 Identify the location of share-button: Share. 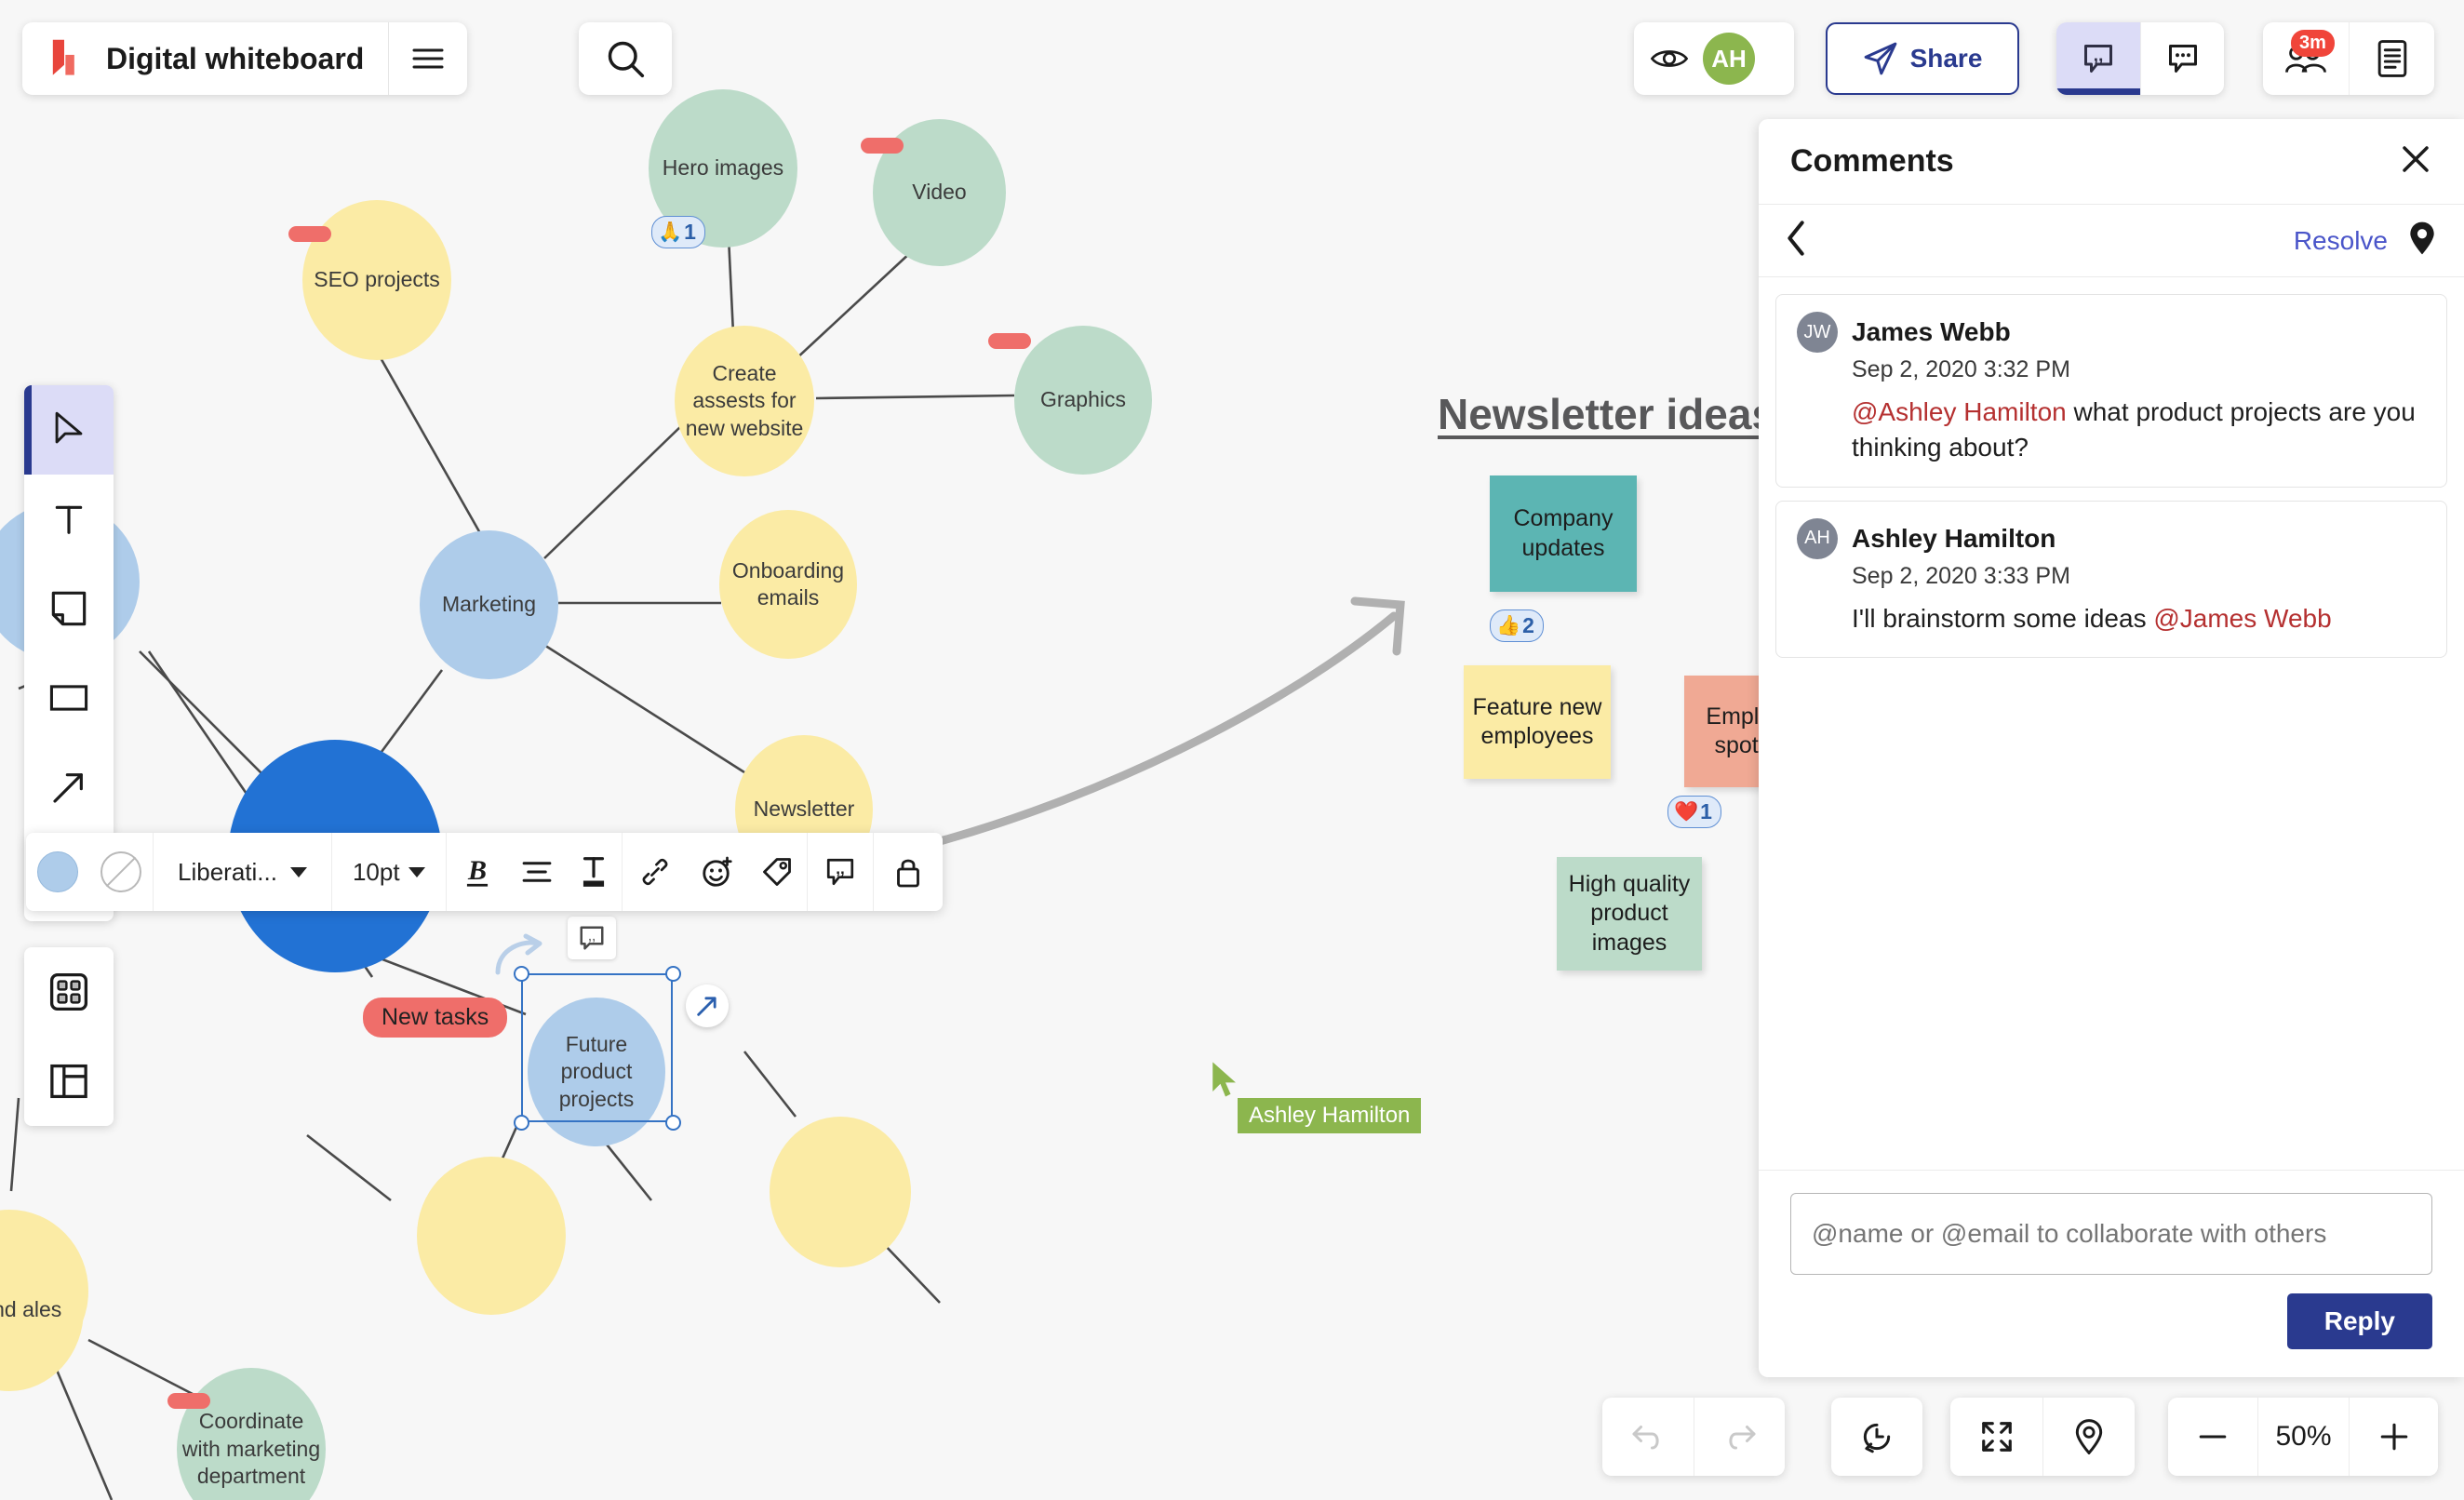
(1923, 58).